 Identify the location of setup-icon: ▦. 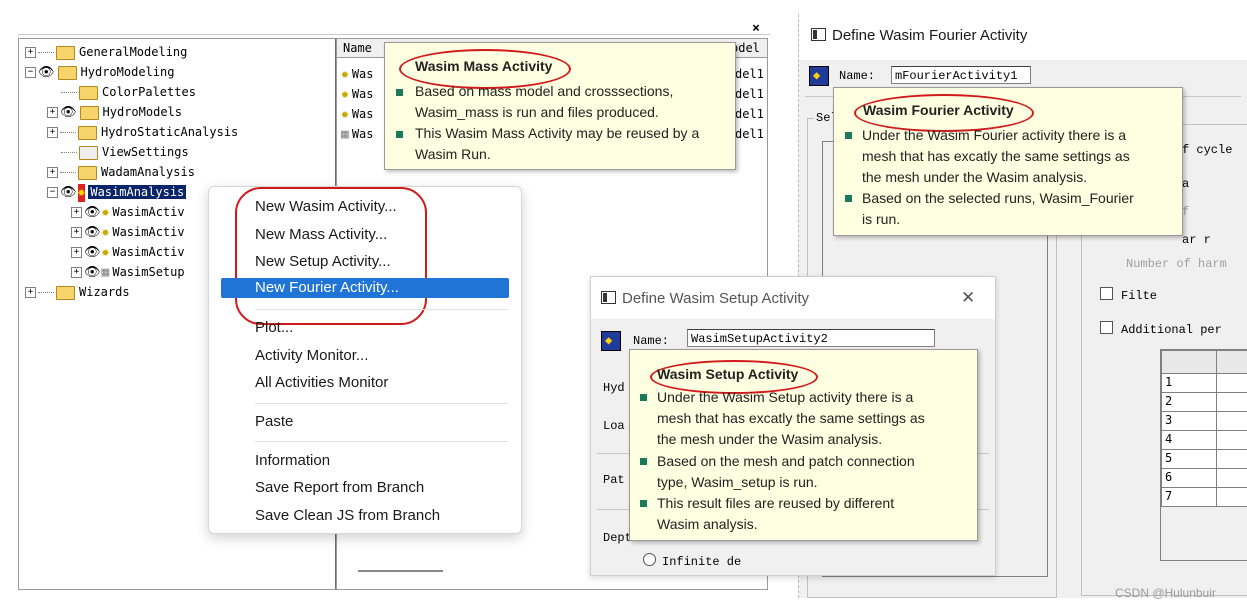
(105, 272).